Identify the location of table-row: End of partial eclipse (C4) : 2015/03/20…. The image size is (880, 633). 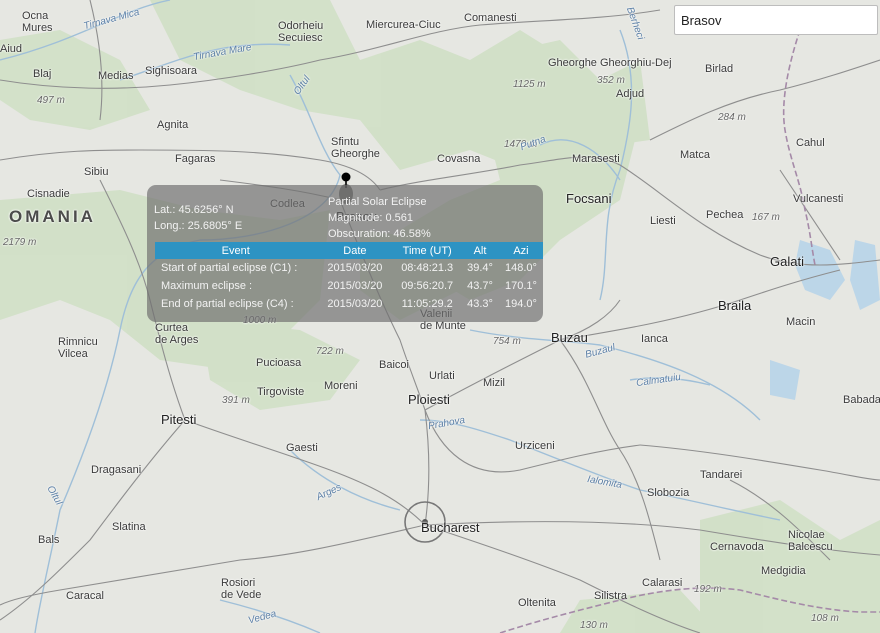
(349, 304).